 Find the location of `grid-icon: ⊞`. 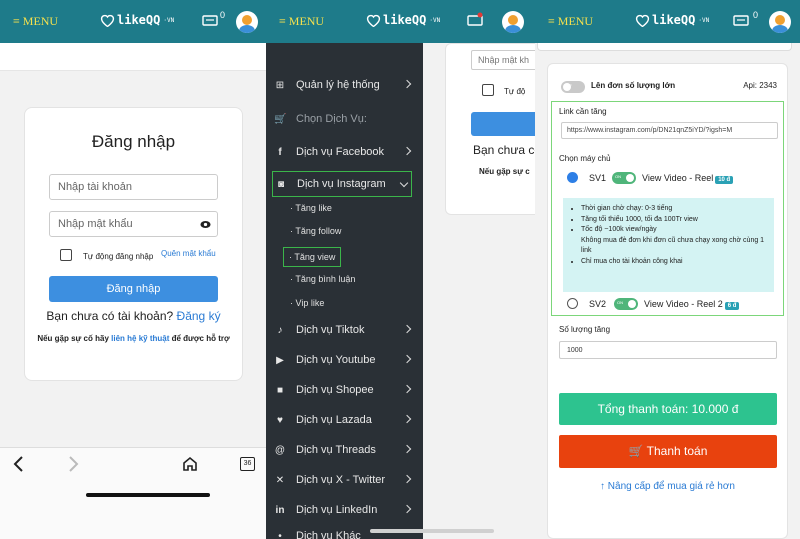

grid-icon: ⊞ is located at coordinates (280, 85).